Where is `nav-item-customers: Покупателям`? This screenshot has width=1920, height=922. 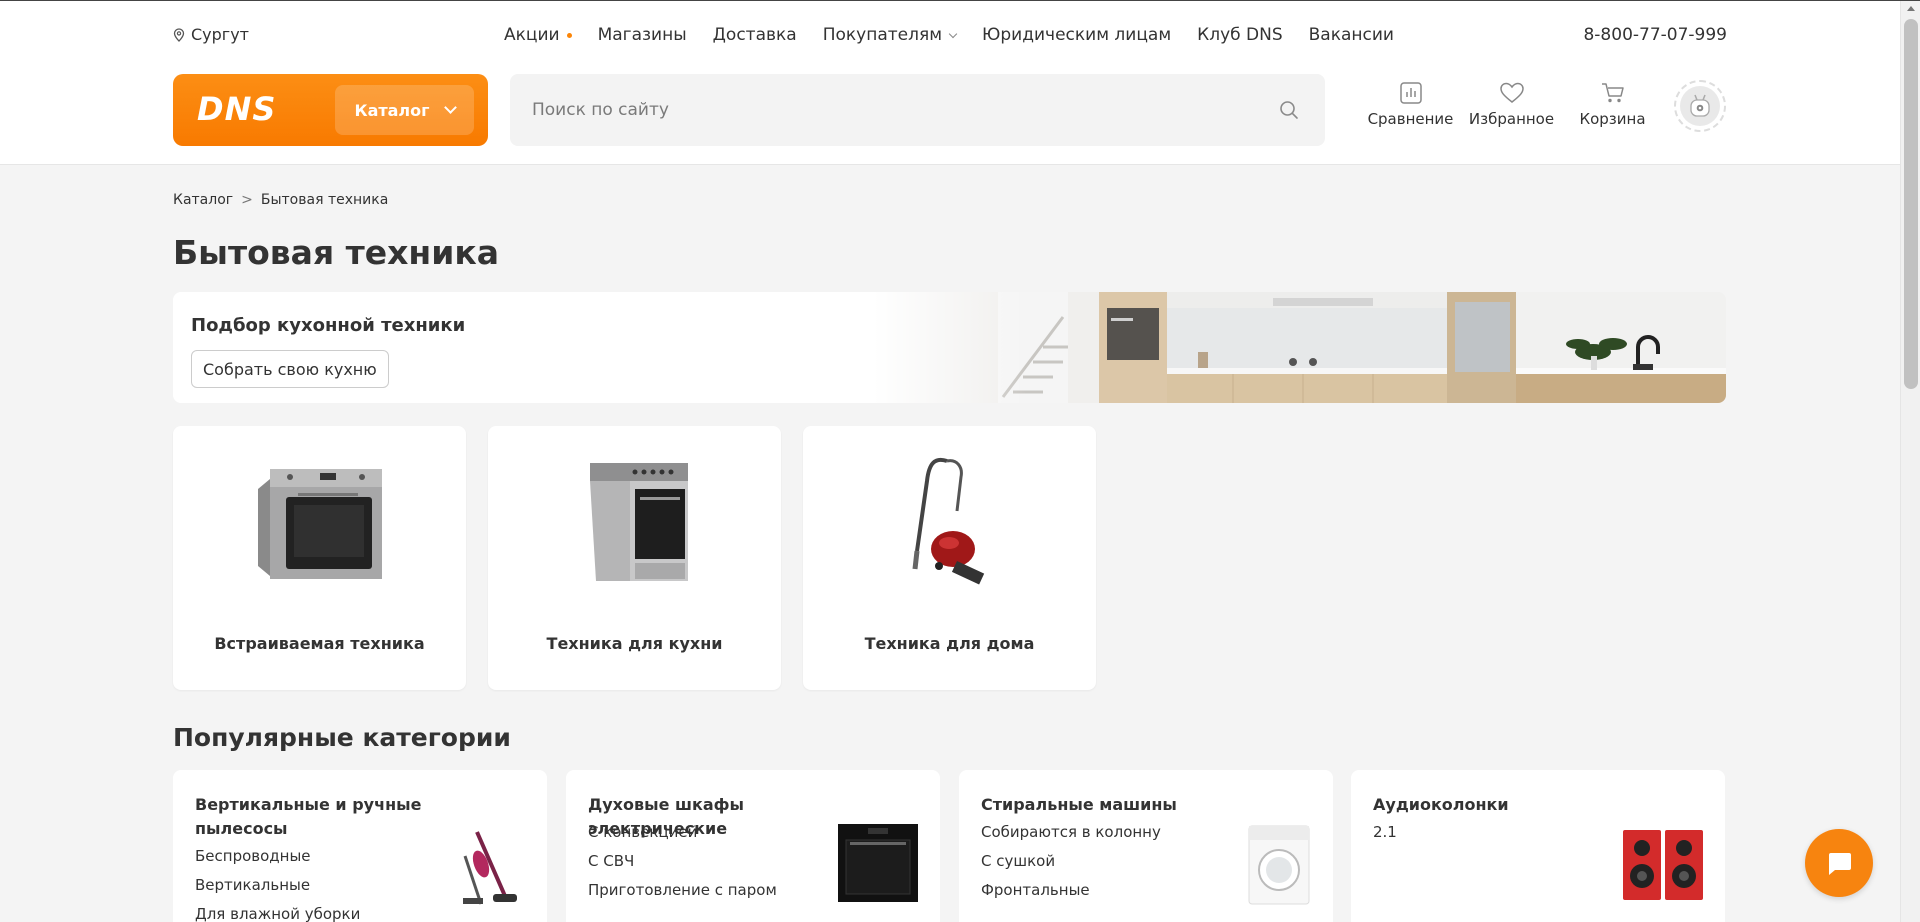 nav-item-customers: Покупателям is located at coordinates (890, 35).